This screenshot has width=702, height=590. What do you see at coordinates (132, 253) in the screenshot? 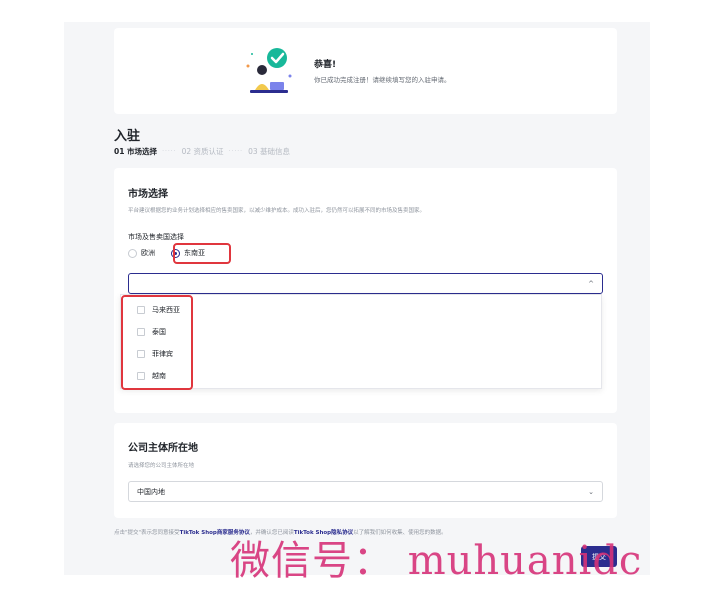
I see `radio-unchecked-icon` at bounding box center [132, 253].